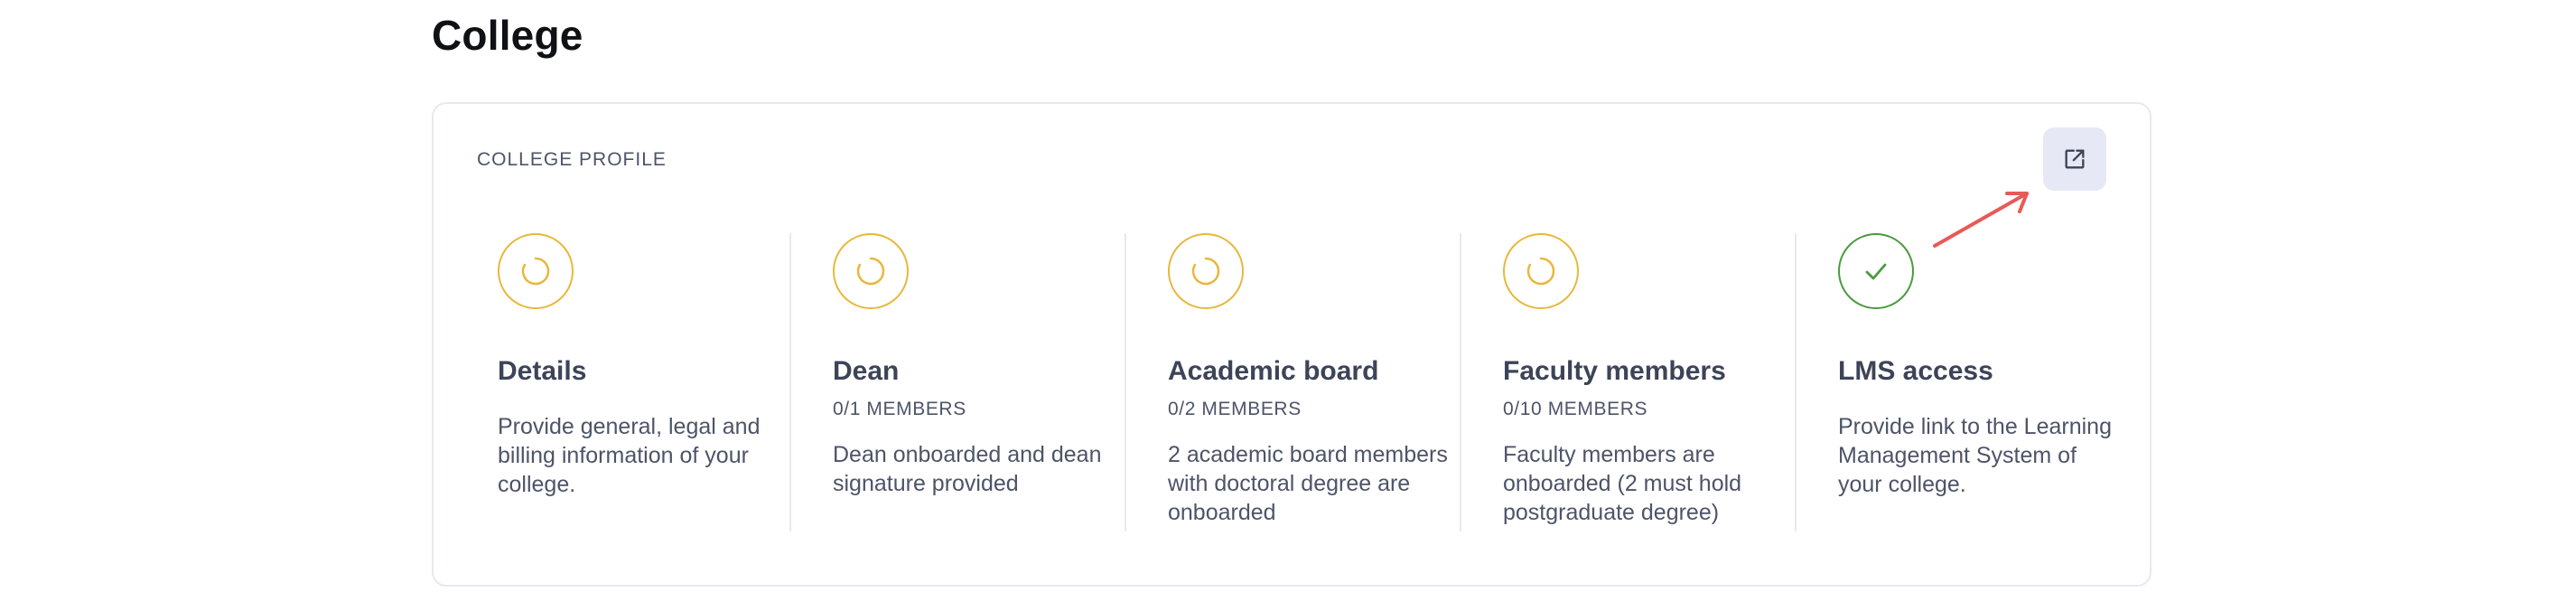  Describe the element at coordinates (507, 35) in the screenshot. I see `page-title: College` at that location.